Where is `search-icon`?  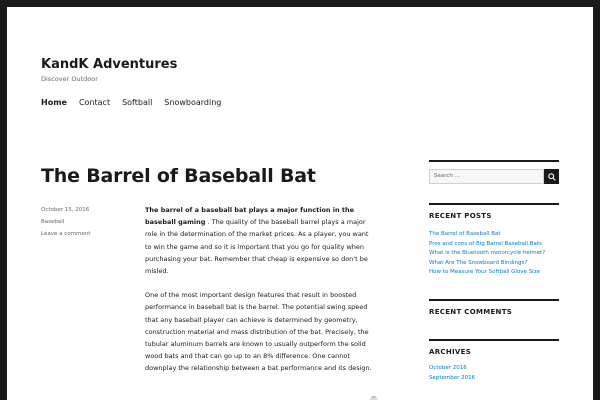
search-icon is located at coordinates (551, 176).